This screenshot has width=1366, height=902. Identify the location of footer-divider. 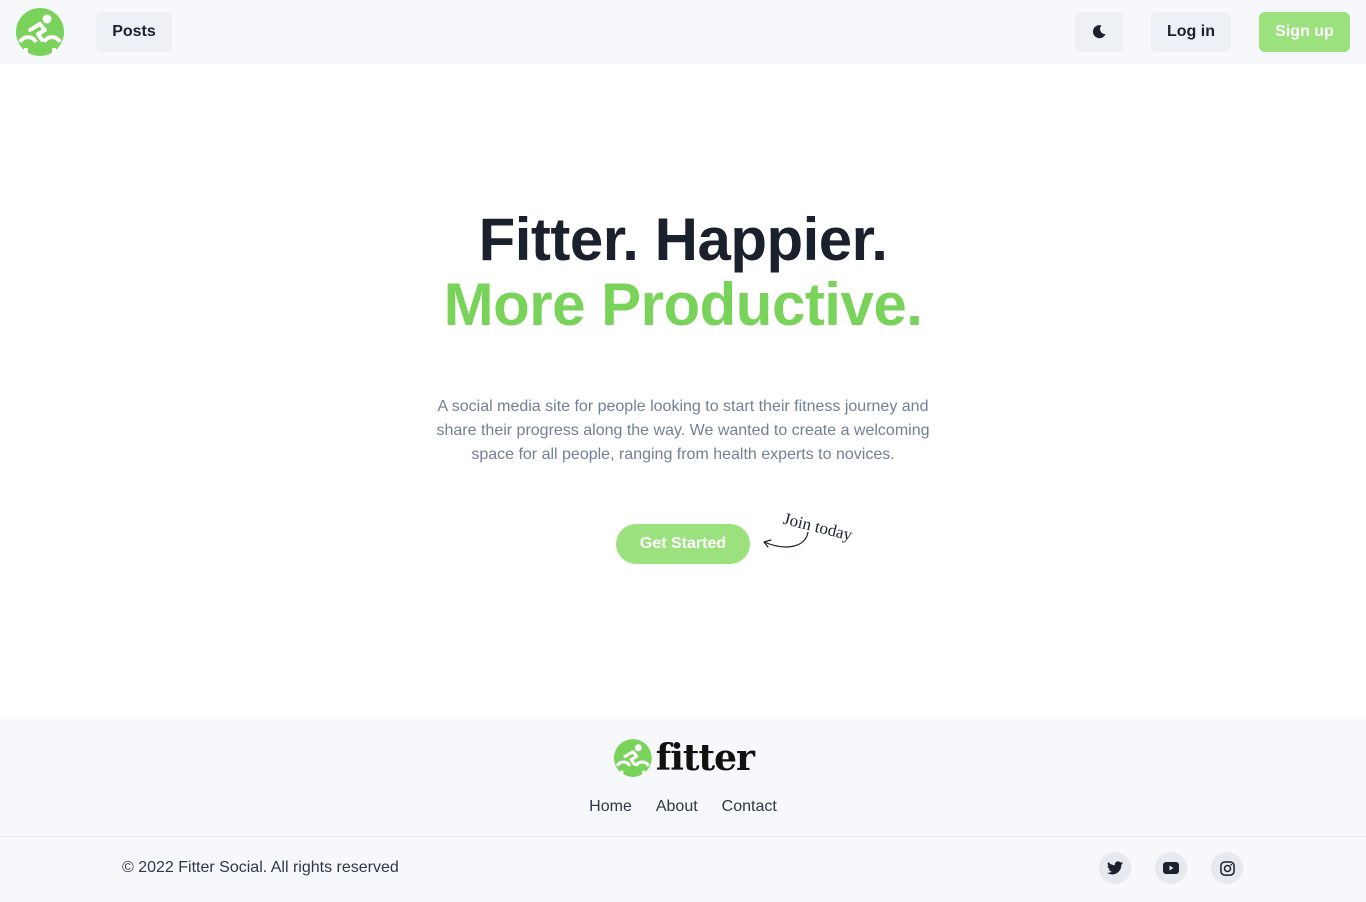
(683, 836).